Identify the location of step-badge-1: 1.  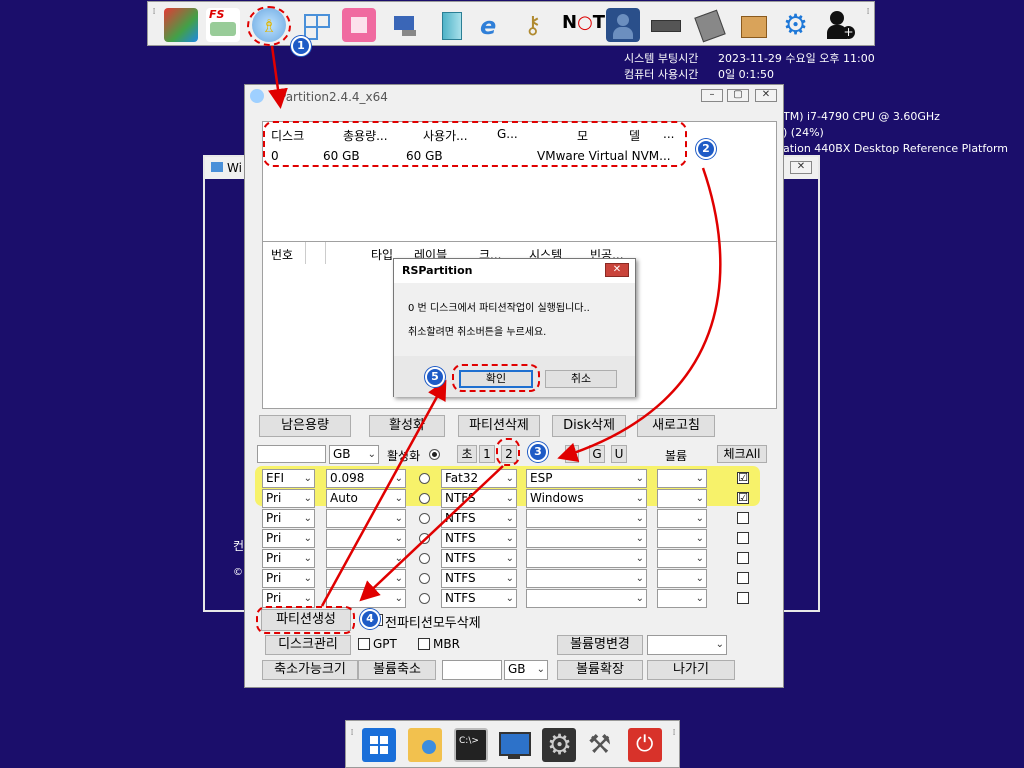
(301, 46).